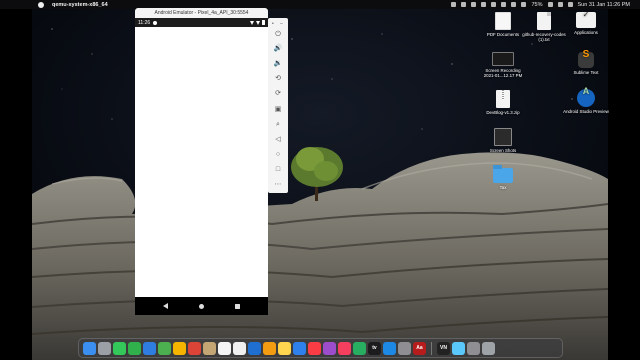 The height and width of the screenshot is (360, 640). Describe the element at coordinates (488, 348) in the screenshot. I see `dock-trash-icon` at that location.